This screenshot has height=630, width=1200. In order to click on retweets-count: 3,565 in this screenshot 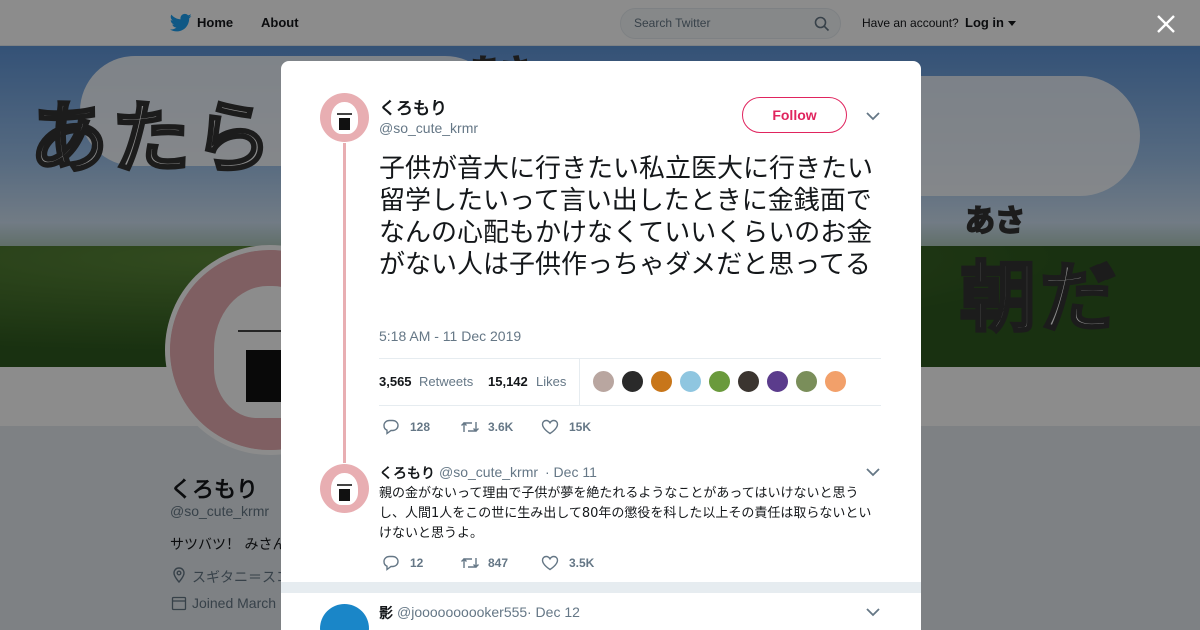, I will do `click(395, 381)`.